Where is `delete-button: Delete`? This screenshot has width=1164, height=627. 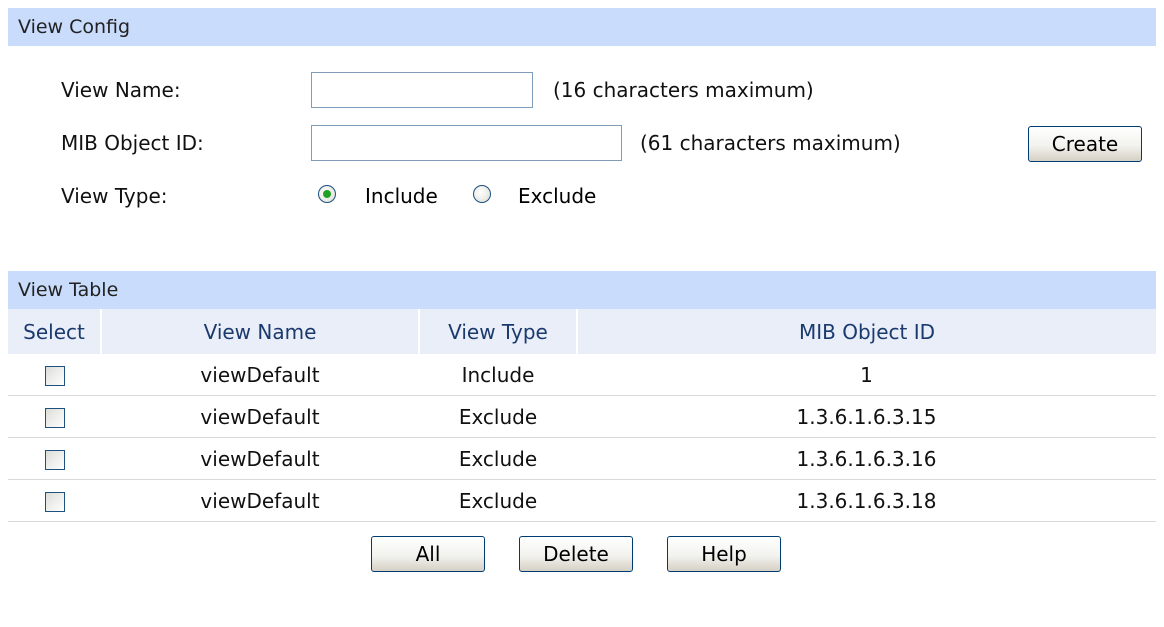
delete-button: Delete is located at coordinates (576, 554).